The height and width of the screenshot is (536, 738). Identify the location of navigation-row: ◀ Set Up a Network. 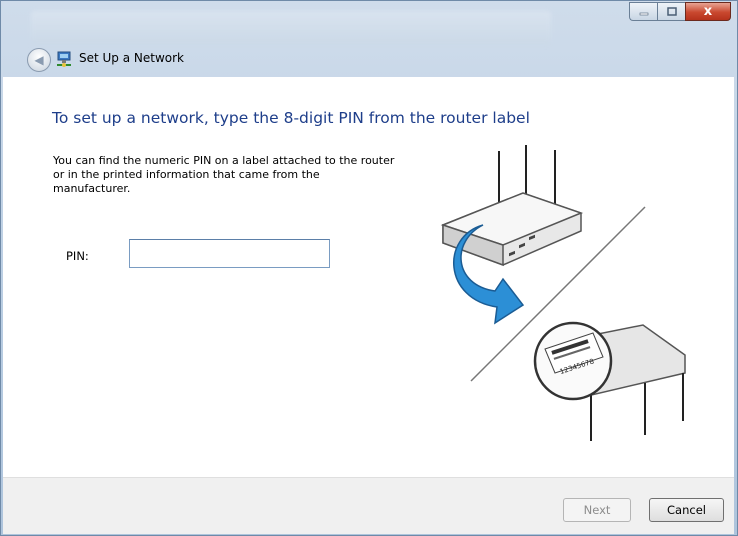
(369, 59).